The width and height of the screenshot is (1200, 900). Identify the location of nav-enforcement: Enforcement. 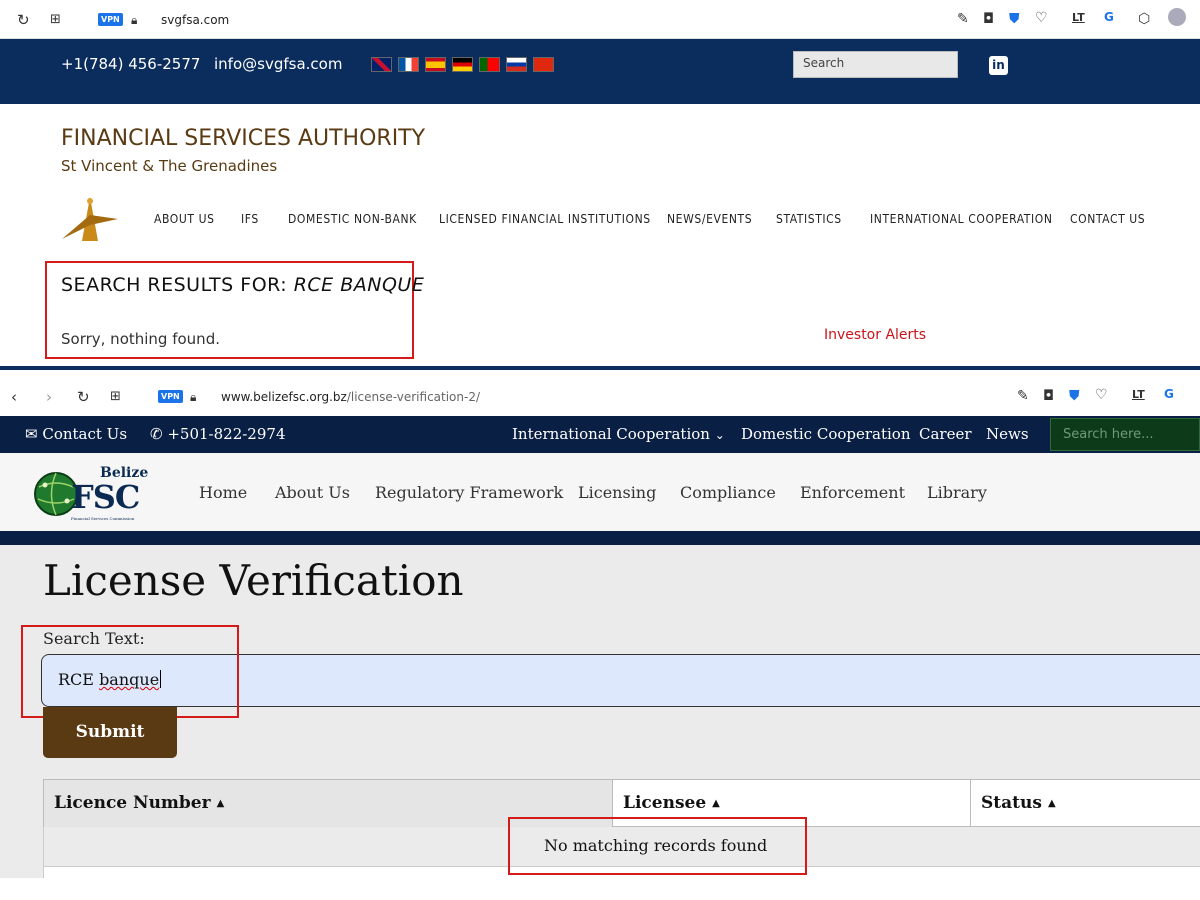
(852, 492).